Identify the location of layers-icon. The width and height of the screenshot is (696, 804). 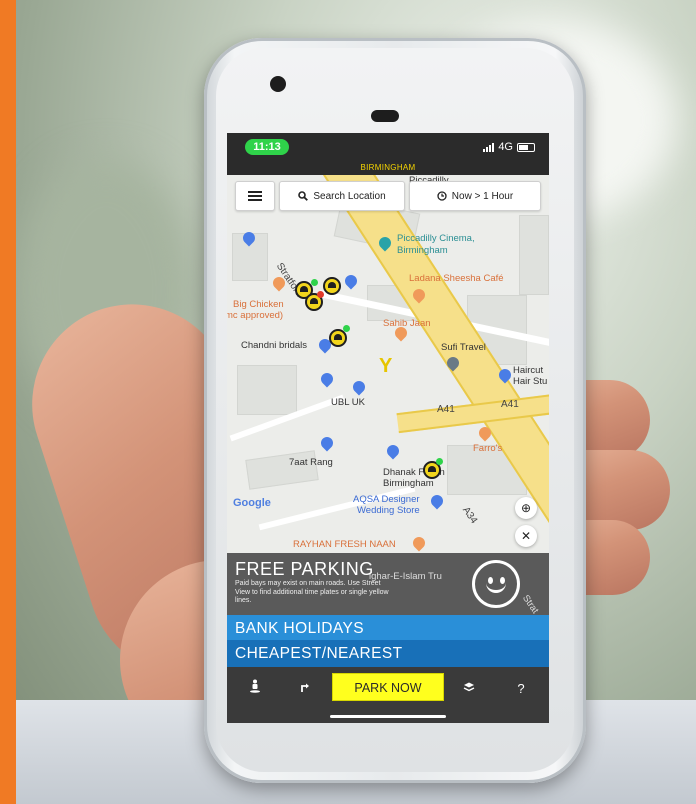
(469, 687).